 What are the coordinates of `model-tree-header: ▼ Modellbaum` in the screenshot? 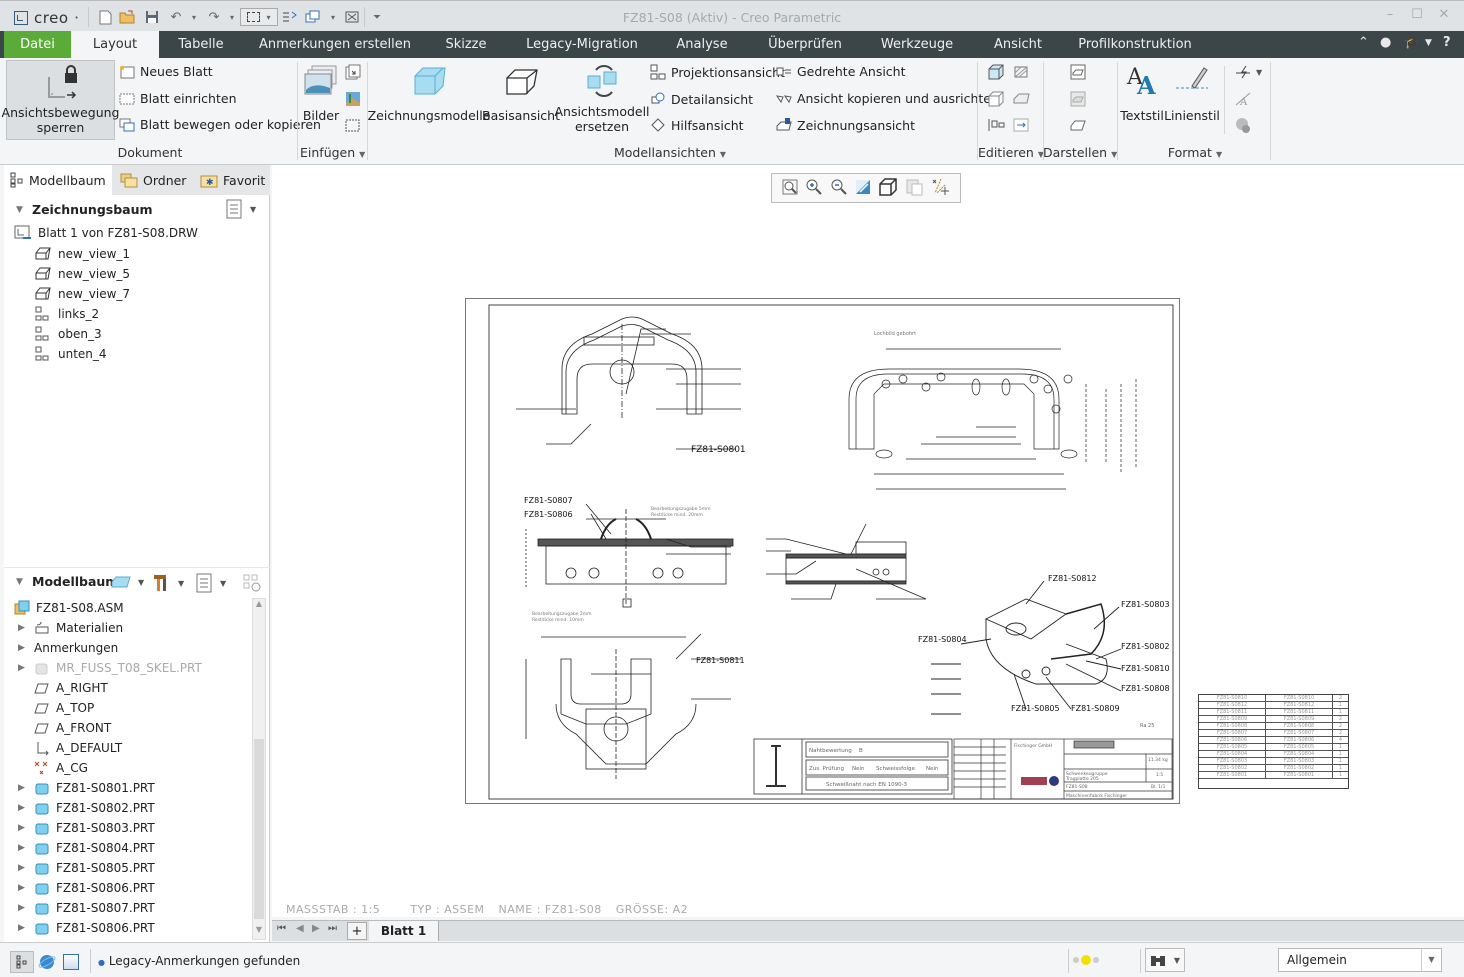 It's located at (67, 581).